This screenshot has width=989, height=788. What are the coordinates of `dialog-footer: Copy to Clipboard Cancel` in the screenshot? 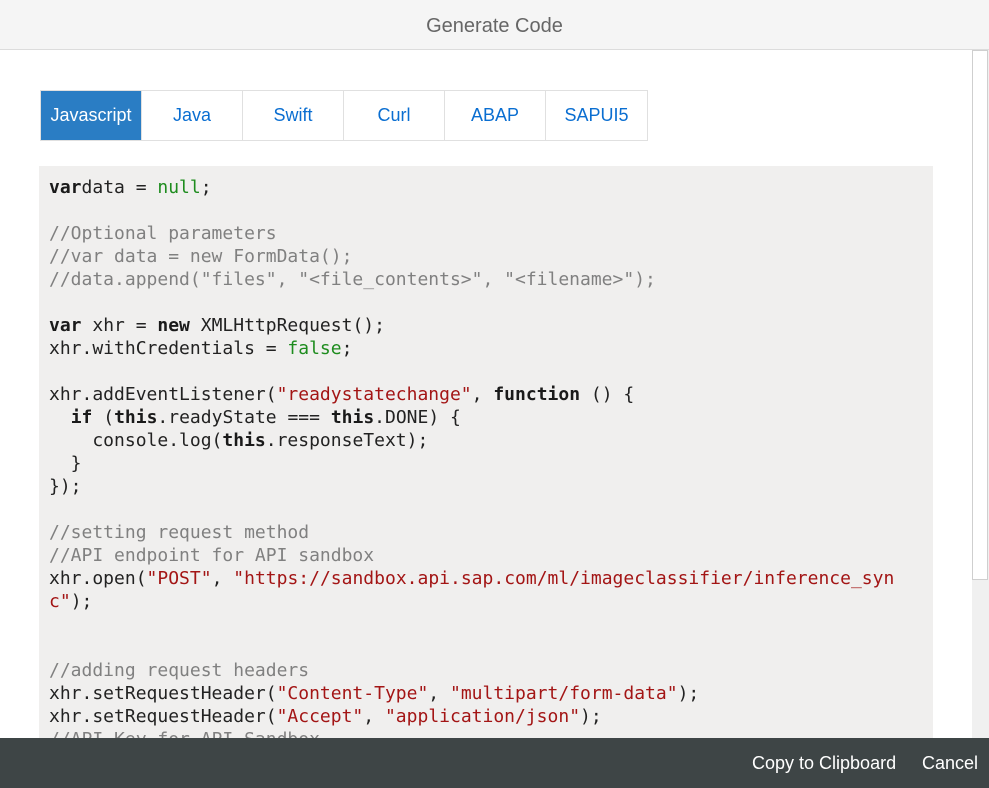 It's located at (494, 763).